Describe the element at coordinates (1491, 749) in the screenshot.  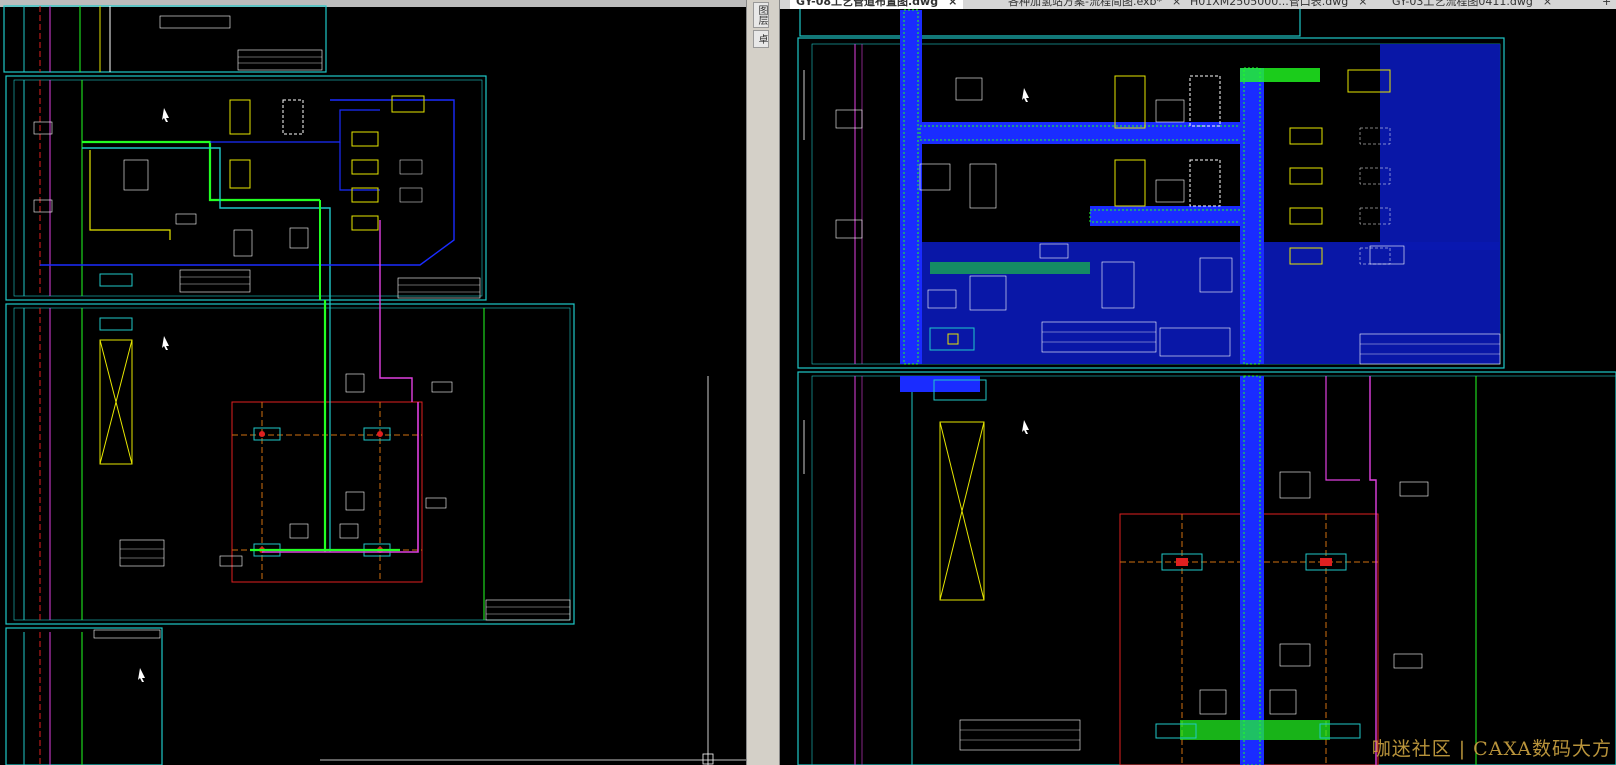
I see `watermark: 咖迷社区 | CAXA数码大方` at that location.